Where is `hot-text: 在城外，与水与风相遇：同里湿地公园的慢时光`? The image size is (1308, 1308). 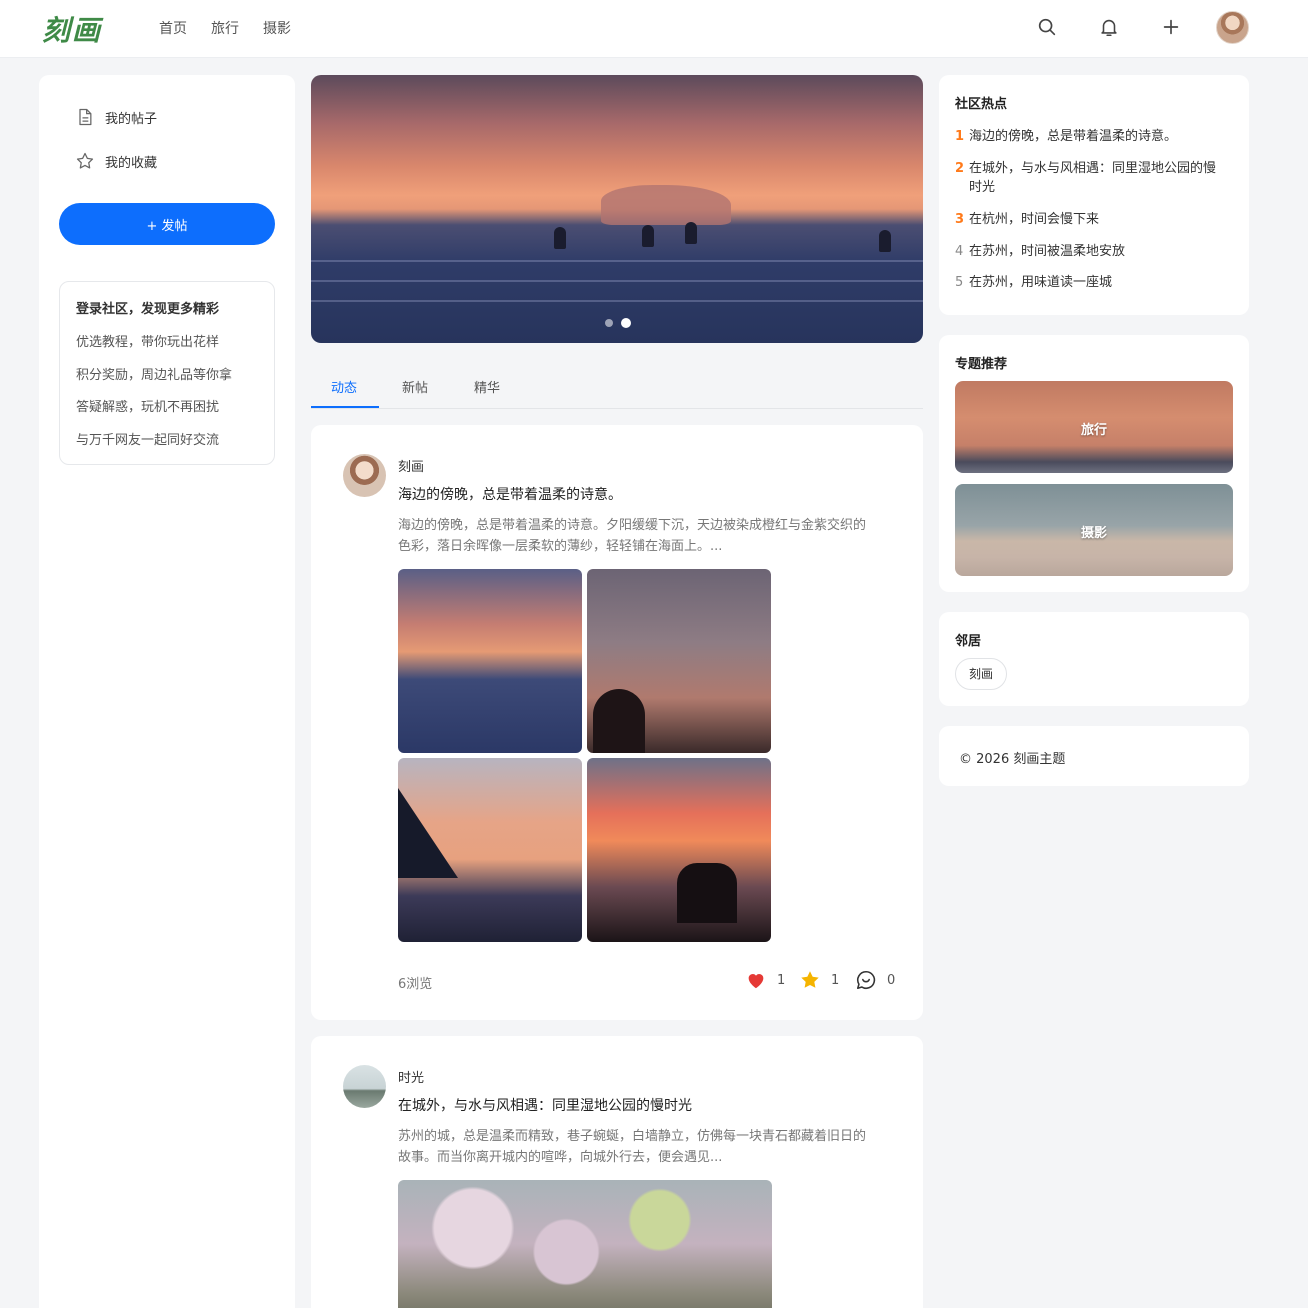 hot-text: 在城外，与水与风相遇：同里湿地公园的慢时光 is located at coordinates (1093, 178).